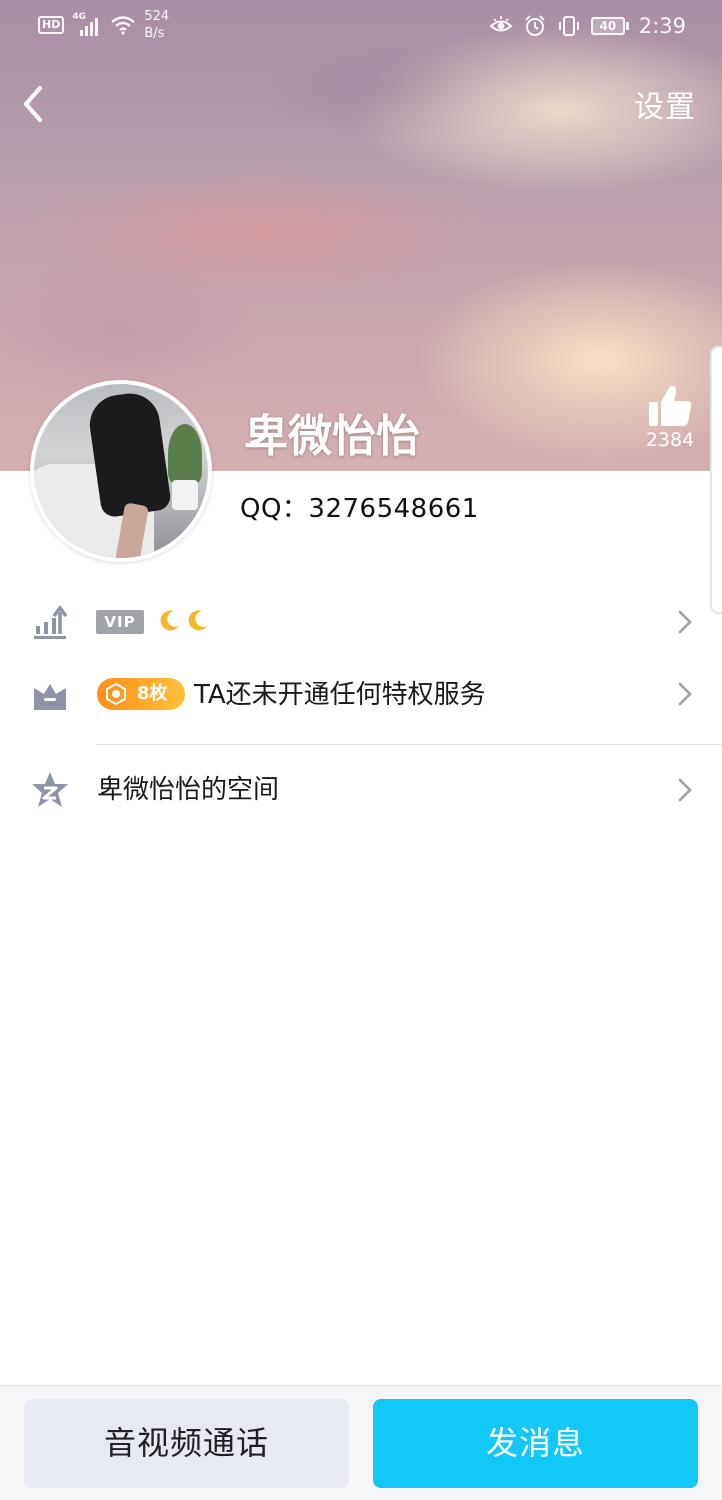 This screenshot has width=722, height=1500. I want to click on battery-level: 40, so click(607, 26).